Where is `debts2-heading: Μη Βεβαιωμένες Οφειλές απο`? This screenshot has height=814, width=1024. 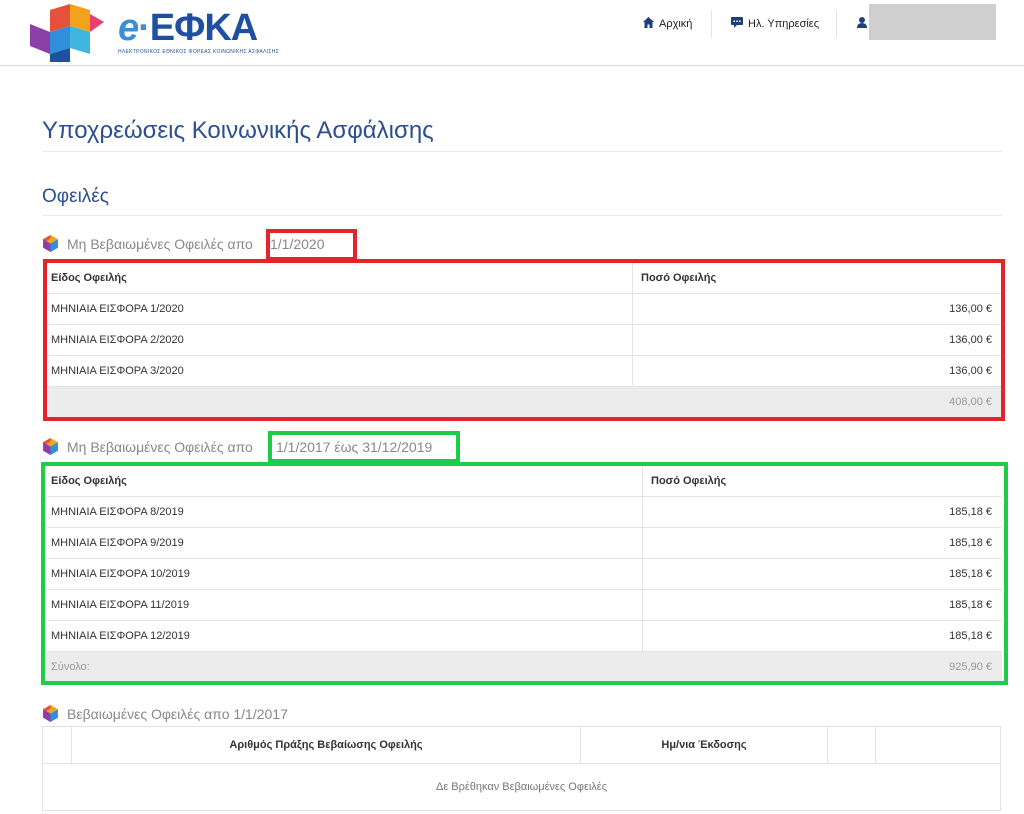 debts2-heading: Μη Βεβαιωμένες Οφειλές απο is located at coordinates (147, 446).